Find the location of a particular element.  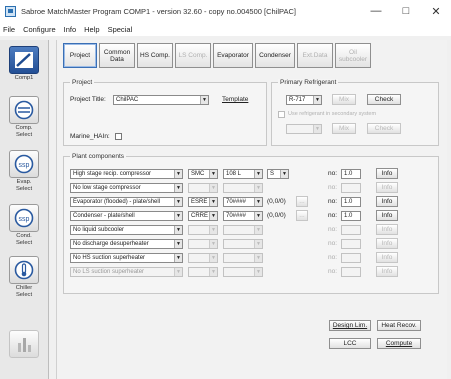

heat-recovery-button: Heat Recov. is located at coordinates (399, 325).